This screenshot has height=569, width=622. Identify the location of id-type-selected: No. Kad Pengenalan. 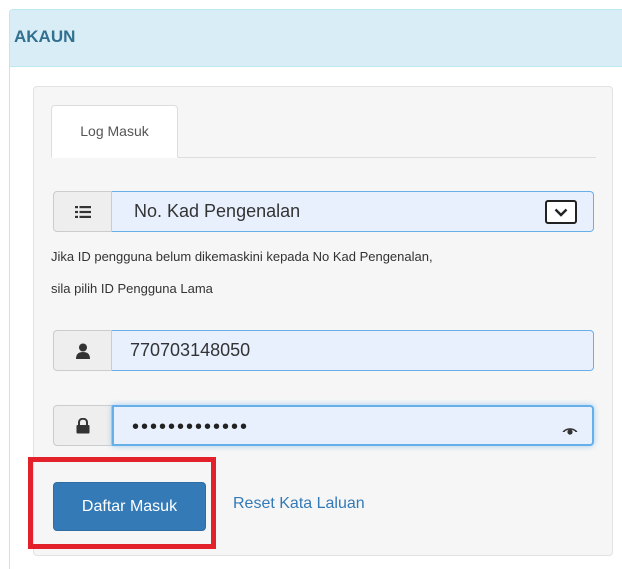
(217, 211).